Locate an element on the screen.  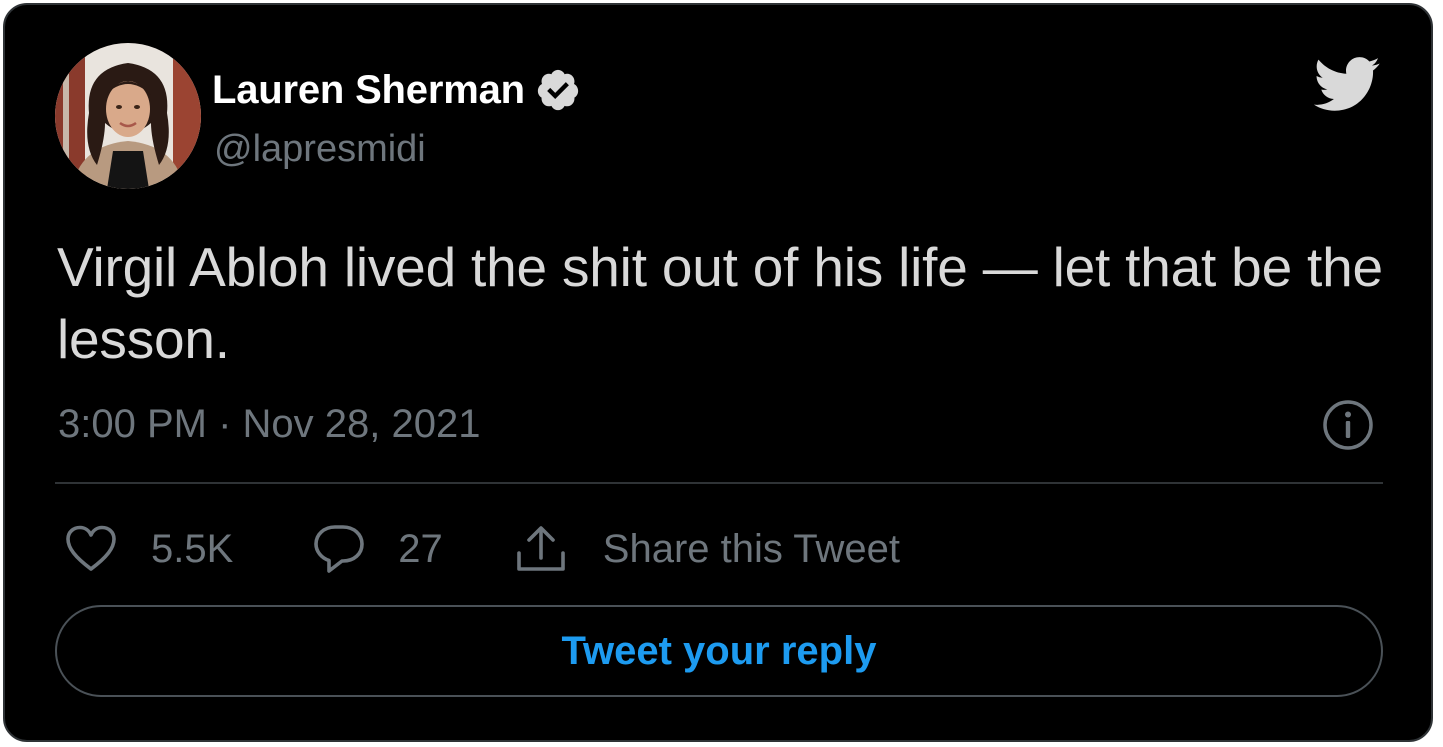
tweet-your-reply-button: Tweet your reply is located at coordinates (719, 651).